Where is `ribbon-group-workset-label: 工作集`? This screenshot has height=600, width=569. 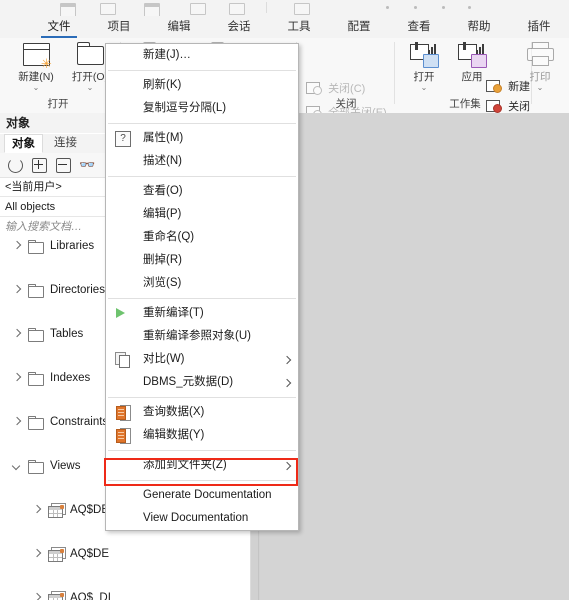
ribbon-group-workset-label: 工作集 is located at coordinates (465, 104).